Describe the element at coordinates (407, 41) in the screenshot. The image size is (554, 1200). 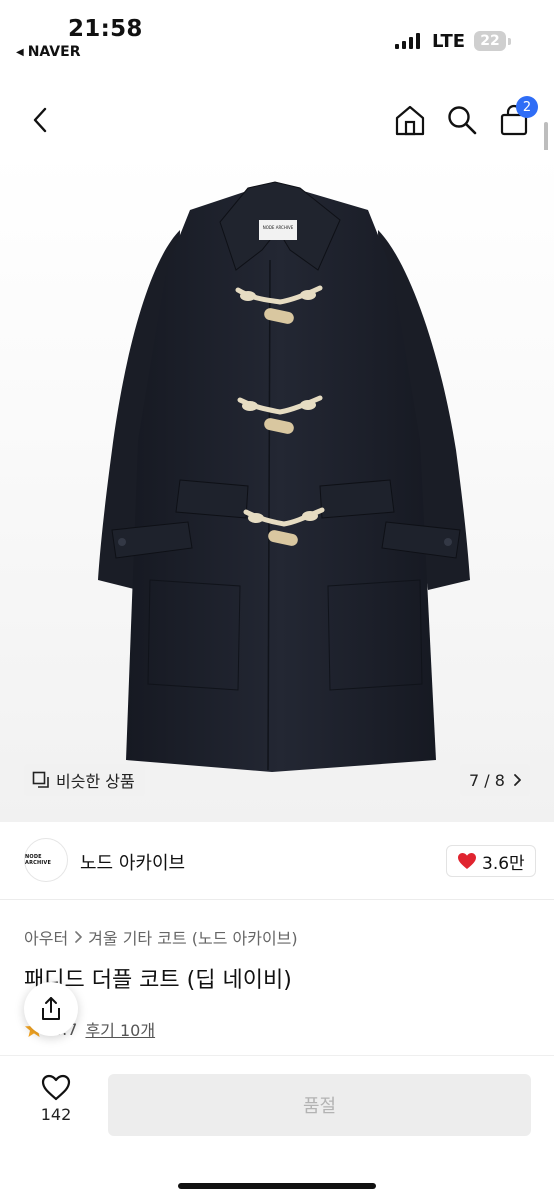
I see `signal-strength-icon` at that location.